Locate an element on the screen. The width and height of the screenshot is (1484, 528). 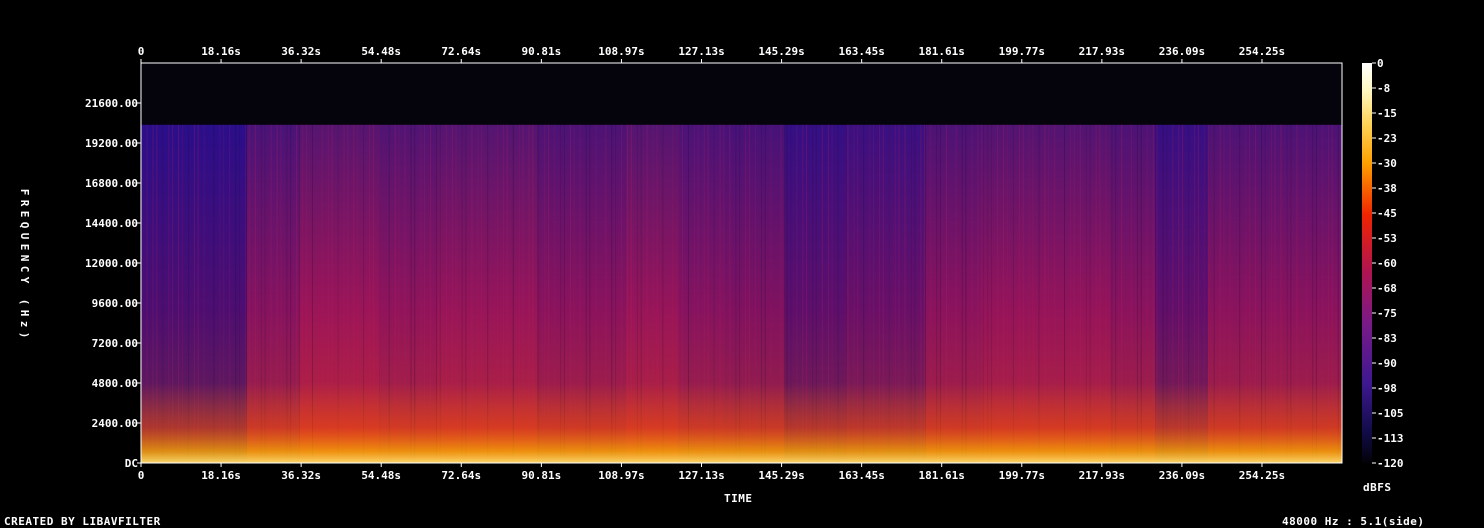
colorbar-tick-label: 0 is located at coordinates (1380, 63).